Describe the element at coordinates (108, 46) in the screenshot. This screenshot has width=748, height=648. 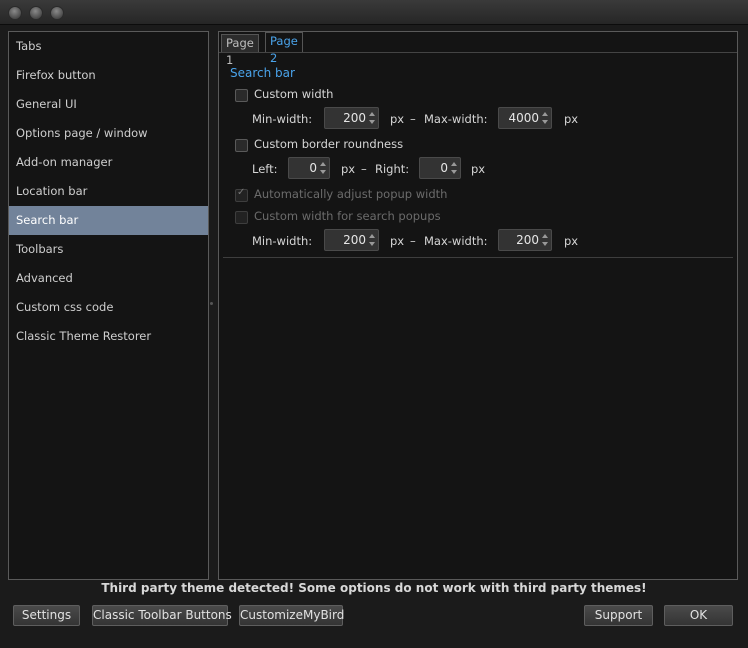
I see `sidebar-item-tabs: Tabs` at that location.